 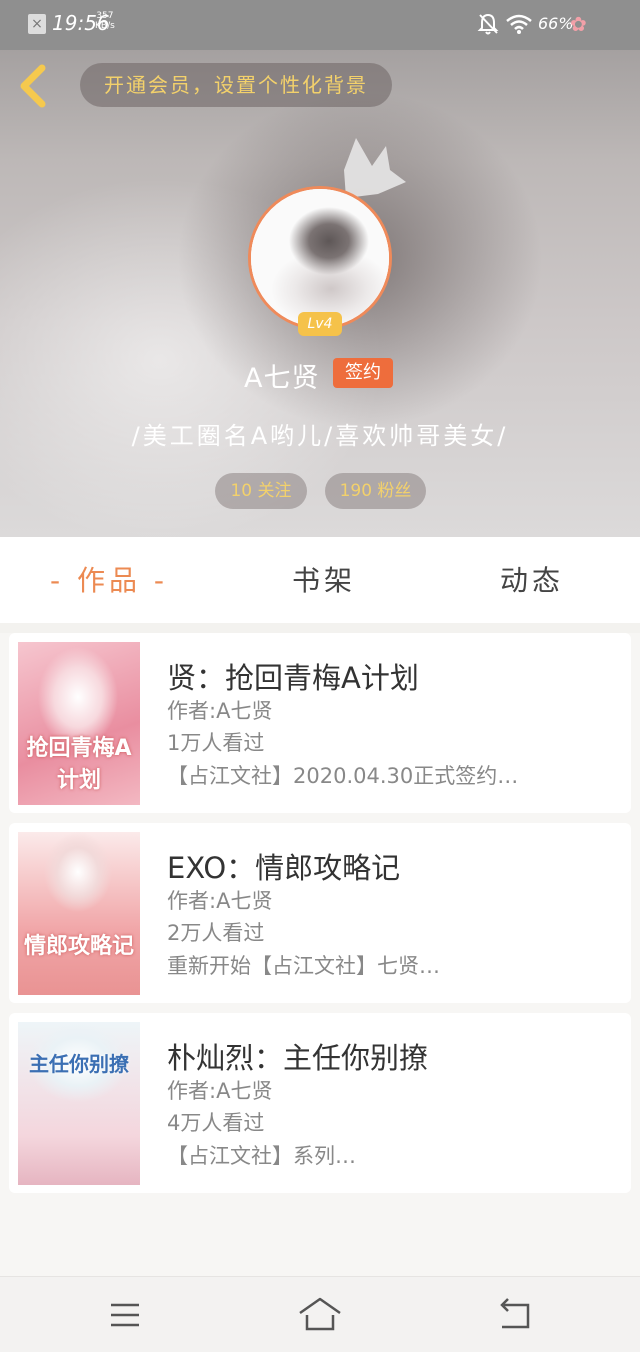 What do you see at coordinates (532, 579) in the screenshot?
I see `tab-activity: 动态` at bounding box center [532, 579].